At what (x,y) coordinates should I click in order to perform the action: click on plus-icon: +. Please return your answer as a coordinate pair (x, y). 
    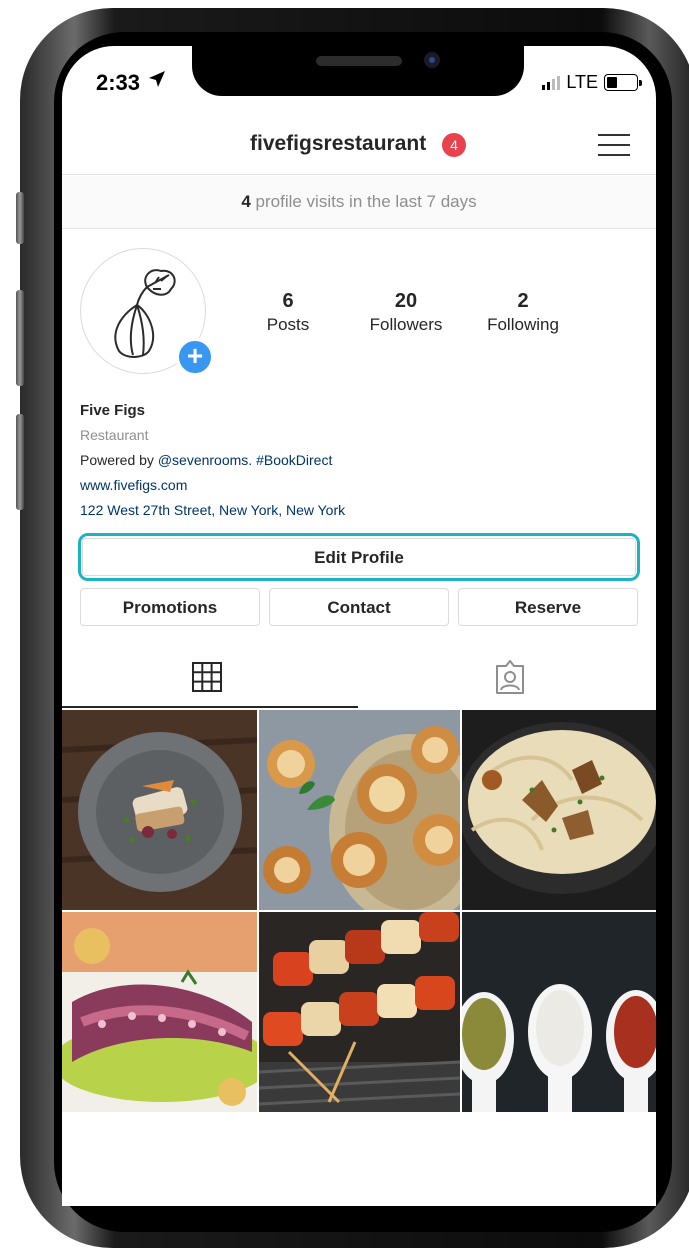
    Looking at the image, I should click on (195, 357).